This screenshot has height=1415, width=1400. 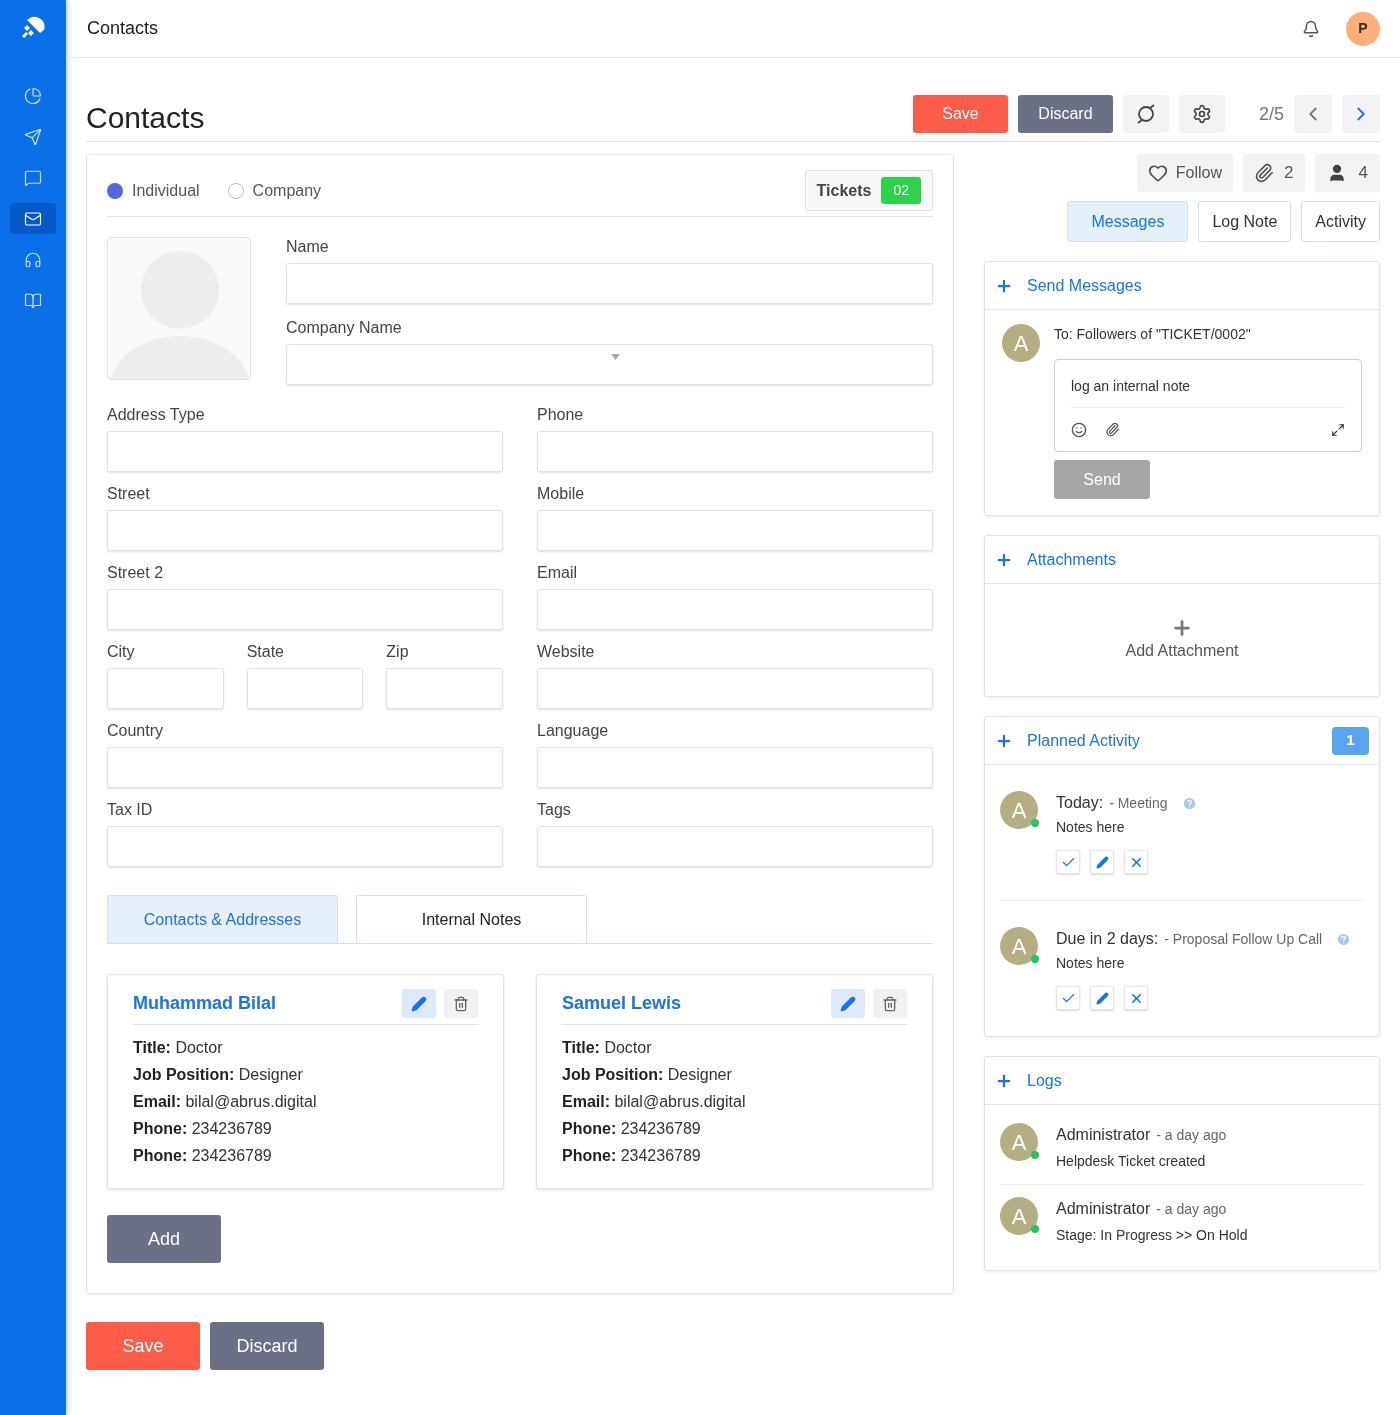 I want to click on radio-option: Individual, so click(x=153, y=190).